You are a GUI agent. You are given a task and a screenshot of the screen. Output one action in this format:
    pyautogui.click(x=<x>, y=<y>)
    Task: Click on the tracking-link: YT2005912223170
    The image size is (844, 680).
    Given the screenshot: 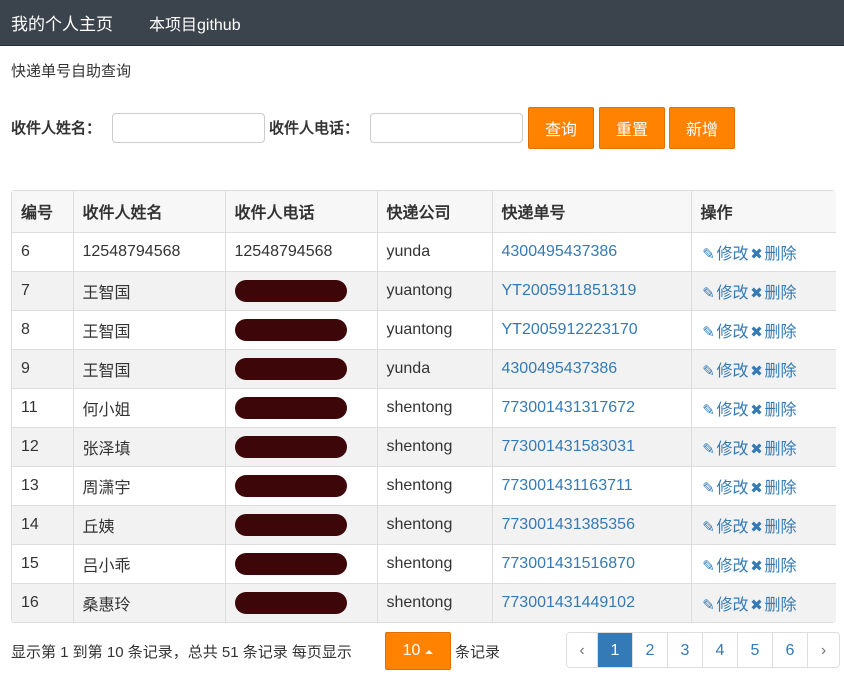 What is the action you would take?
    pyautogui.click(x=570, y=329)
    